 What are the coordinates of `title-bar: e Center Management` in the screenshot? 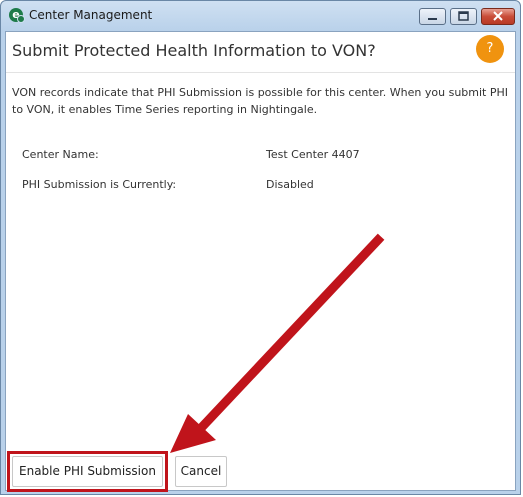 It's located at (260, 16).